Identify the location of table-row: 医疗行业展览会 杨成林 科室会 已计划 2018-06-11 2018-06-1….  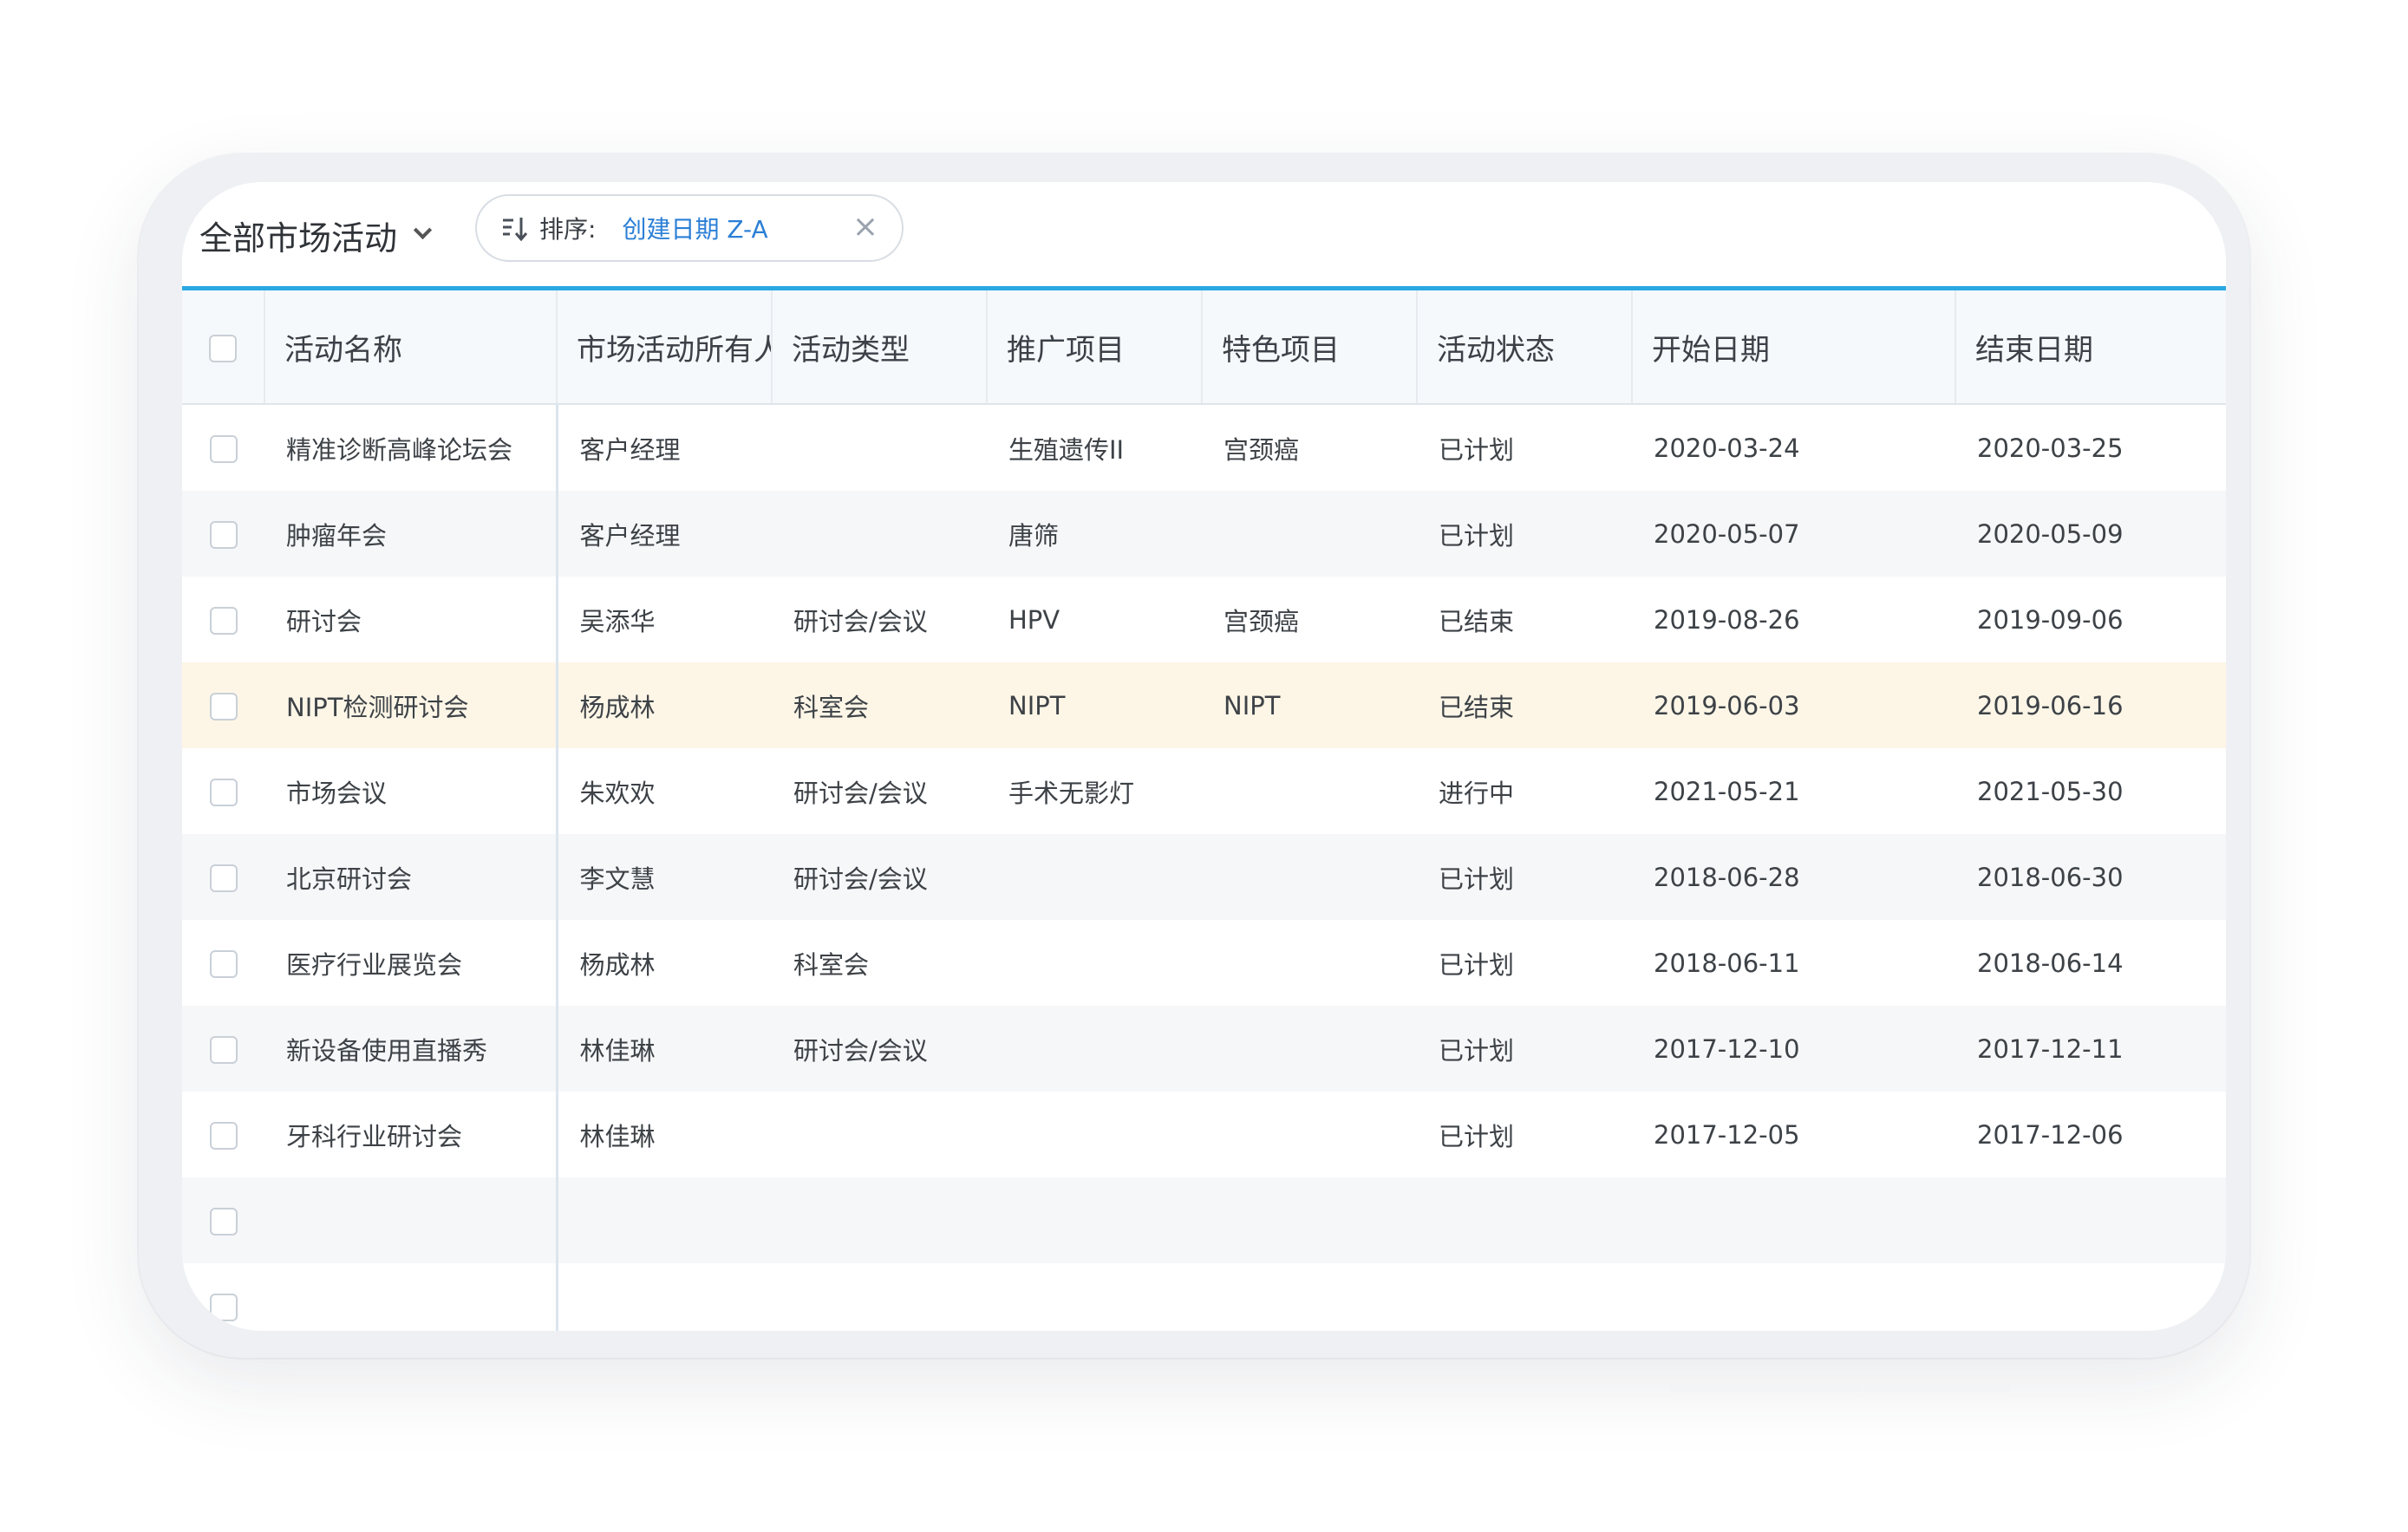
(1204, 963).